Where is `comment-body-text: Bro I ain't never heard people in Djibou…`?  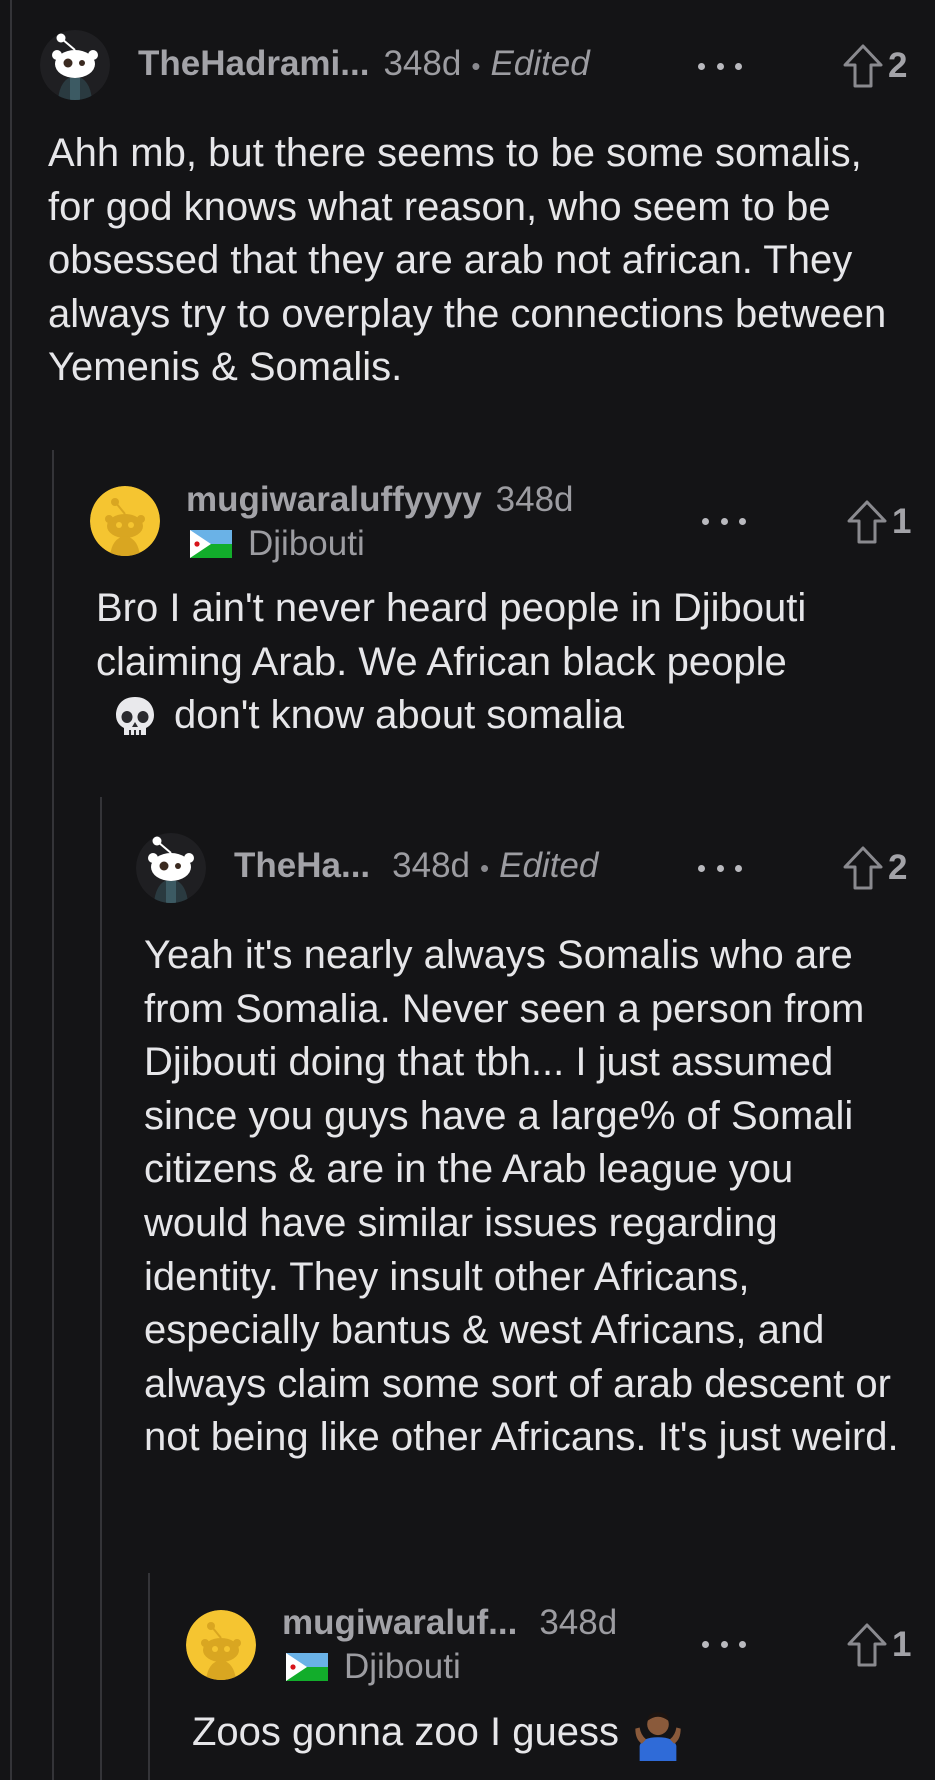
comment-body-text: Bro I ain't never heard people in Djibou… is located at coordinates (451, 635).